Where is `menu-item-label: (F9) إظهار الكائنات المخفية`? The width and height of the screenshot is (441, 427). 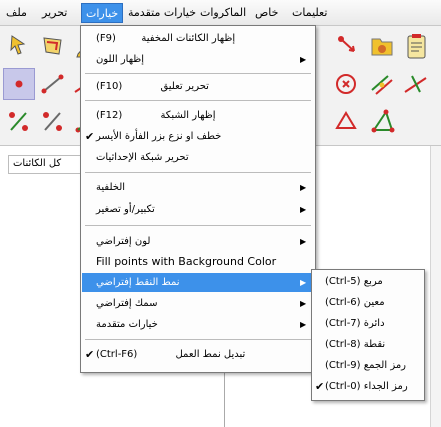
menu-item-label: (F9) إظهار الكائنات المخفية is located at coordinates (166, 38).